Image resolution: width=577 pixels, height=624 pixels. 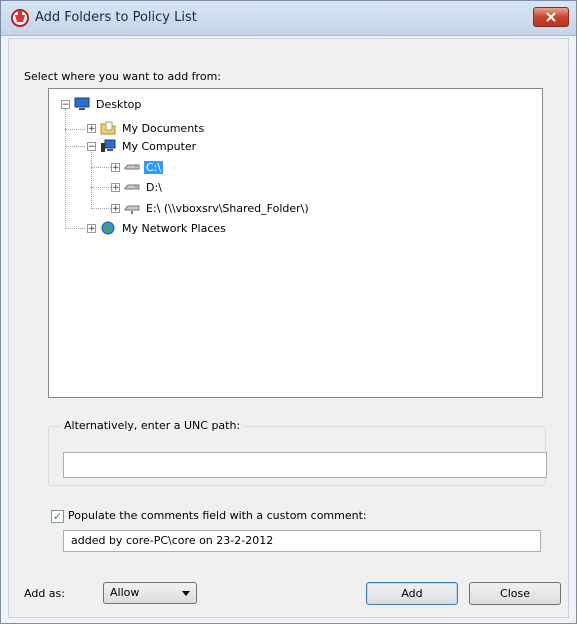 I want to click on unc-path-input, so click(x=305, y=465).